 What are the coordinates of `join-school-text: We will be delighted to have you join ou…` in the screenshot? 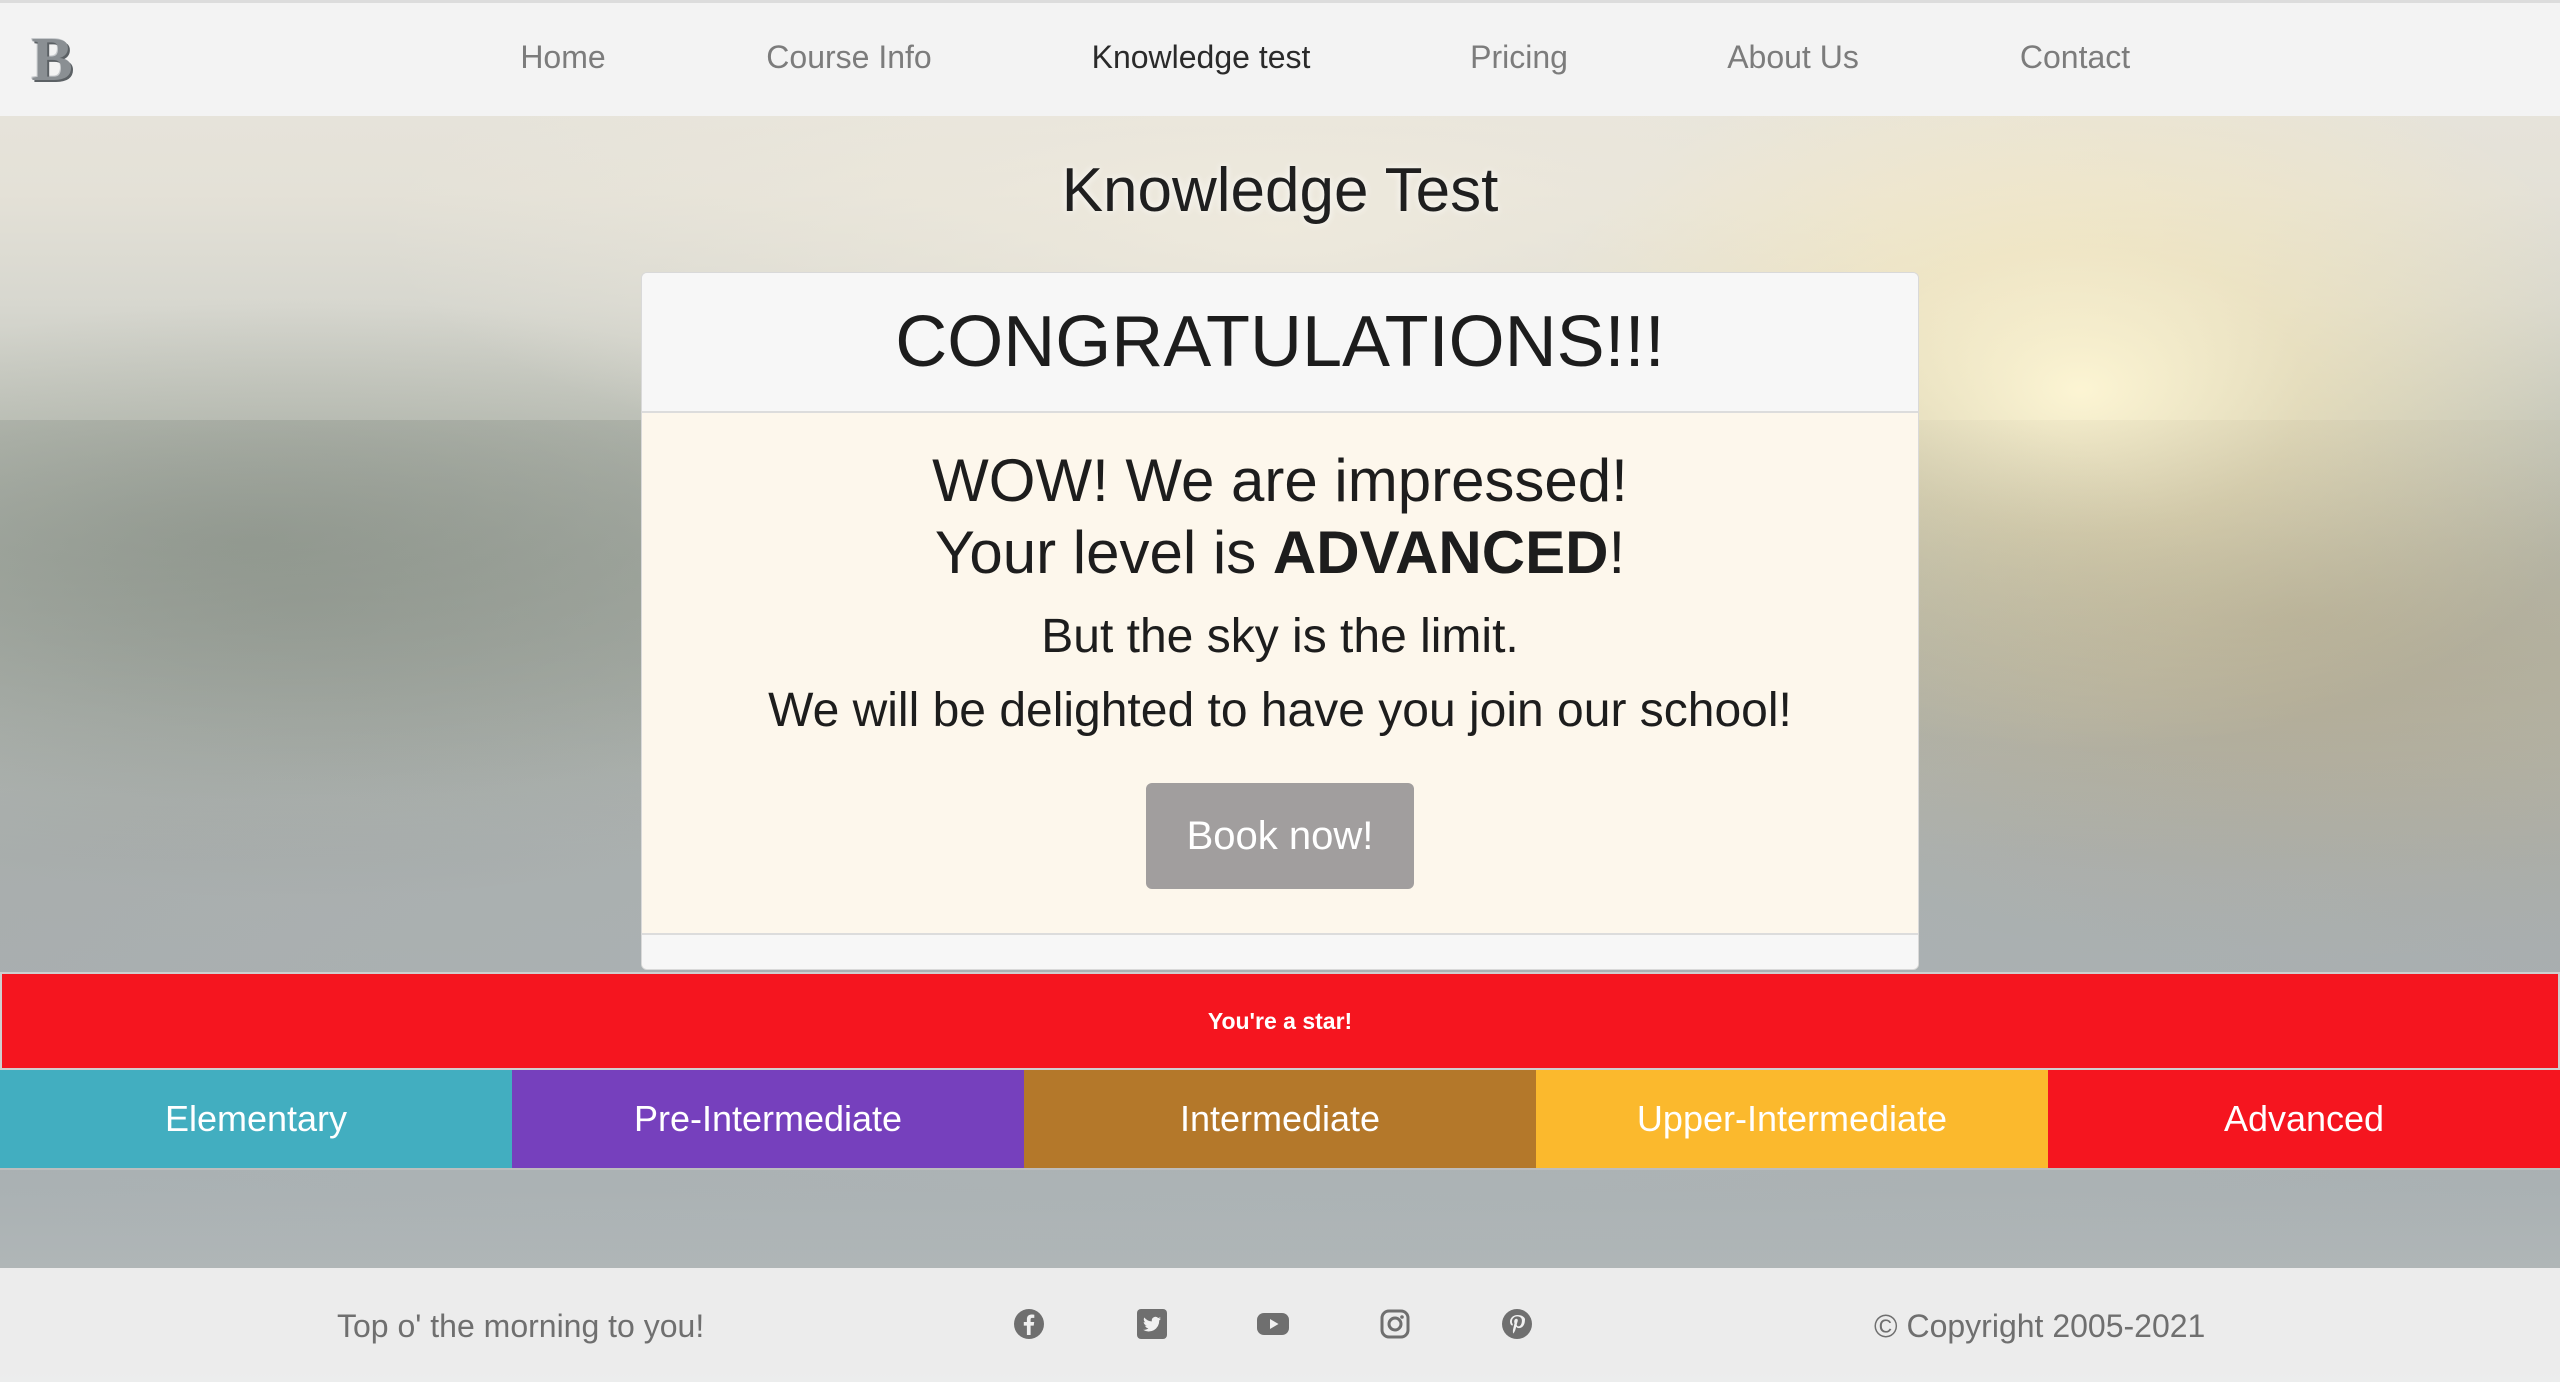 It's located at (1280, 710).